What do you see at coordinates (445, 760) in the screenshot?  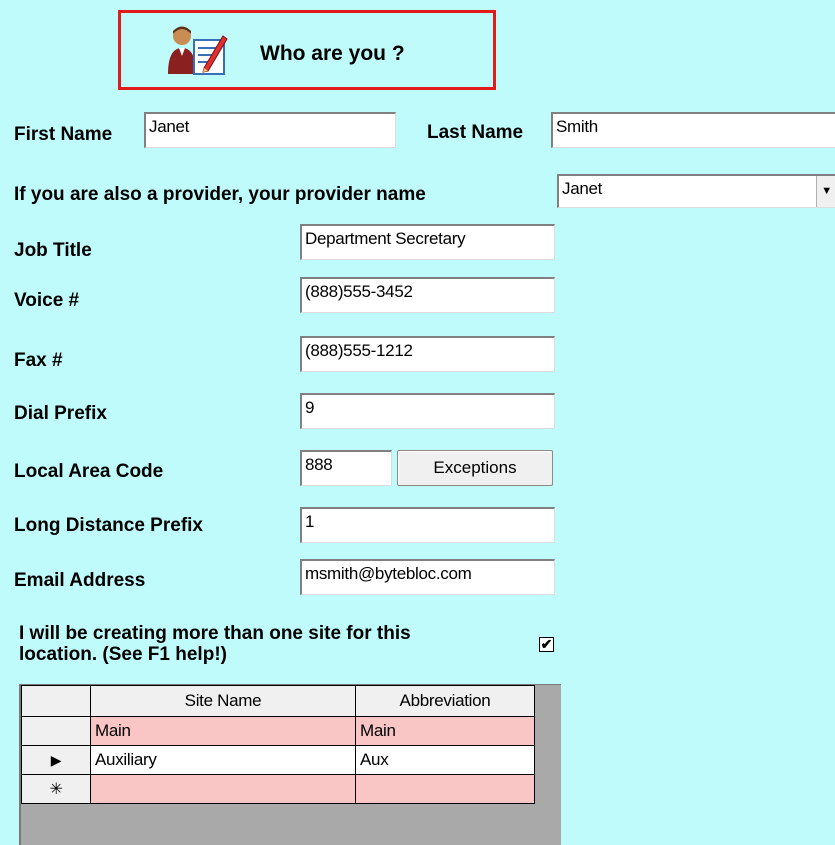 I see `abbreviation-cell: Aux` at bounding box center [445, 760].